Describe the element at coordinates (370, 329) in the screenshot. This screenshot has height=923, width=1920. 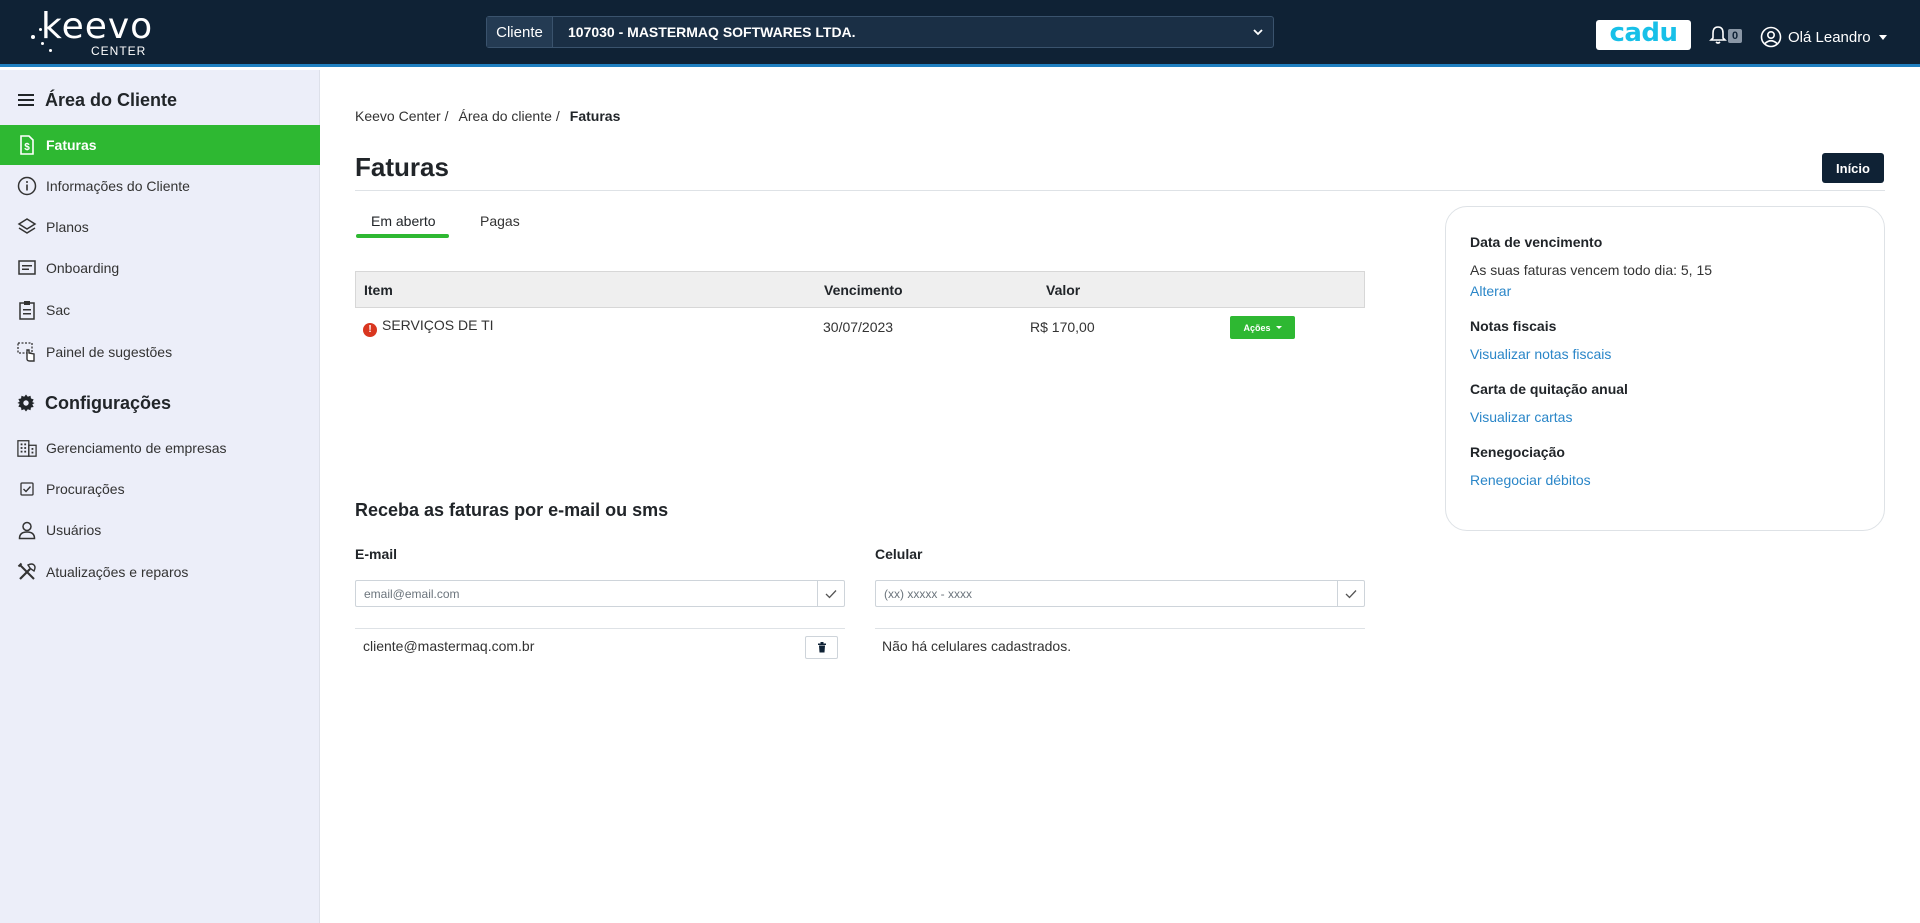
I see `alert-icon: !` at that location.